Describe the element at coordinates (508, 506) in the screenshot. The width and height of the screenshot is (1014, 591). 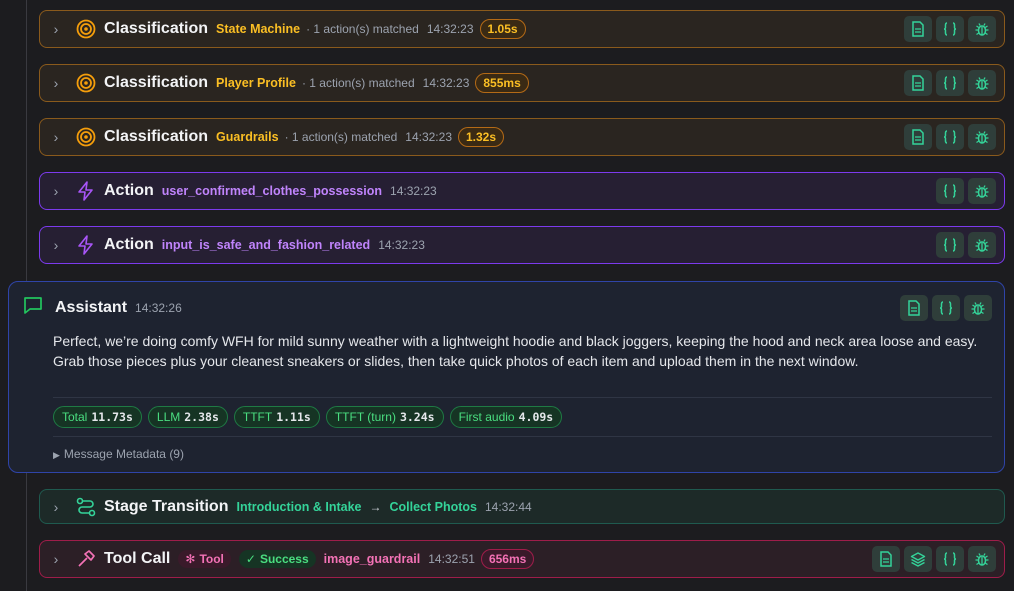
I see `event-time: 14:32:44` at that location.